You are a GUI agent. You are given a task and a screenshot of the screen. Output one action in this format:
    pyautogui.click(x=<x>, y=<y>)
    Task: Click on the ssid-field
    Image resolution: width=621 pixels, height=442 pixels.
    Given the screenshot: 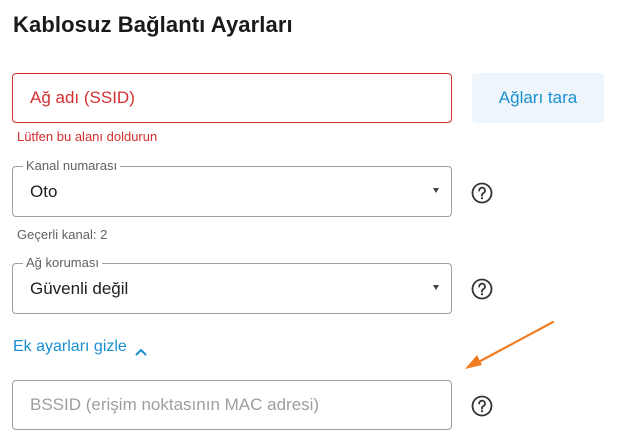 What is the action you would take?
    pyautogui.click(x=232, y=98)
    